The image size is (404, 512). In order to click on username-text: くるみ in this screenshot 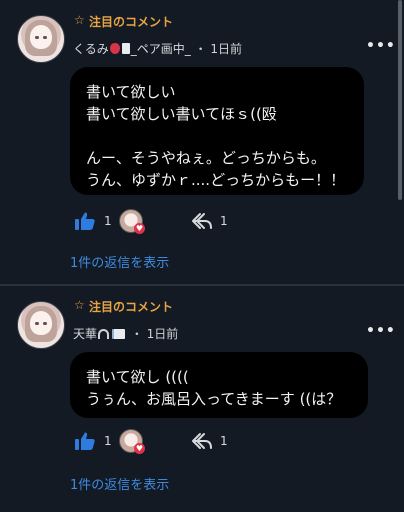, I will do `click(91, 49)`.